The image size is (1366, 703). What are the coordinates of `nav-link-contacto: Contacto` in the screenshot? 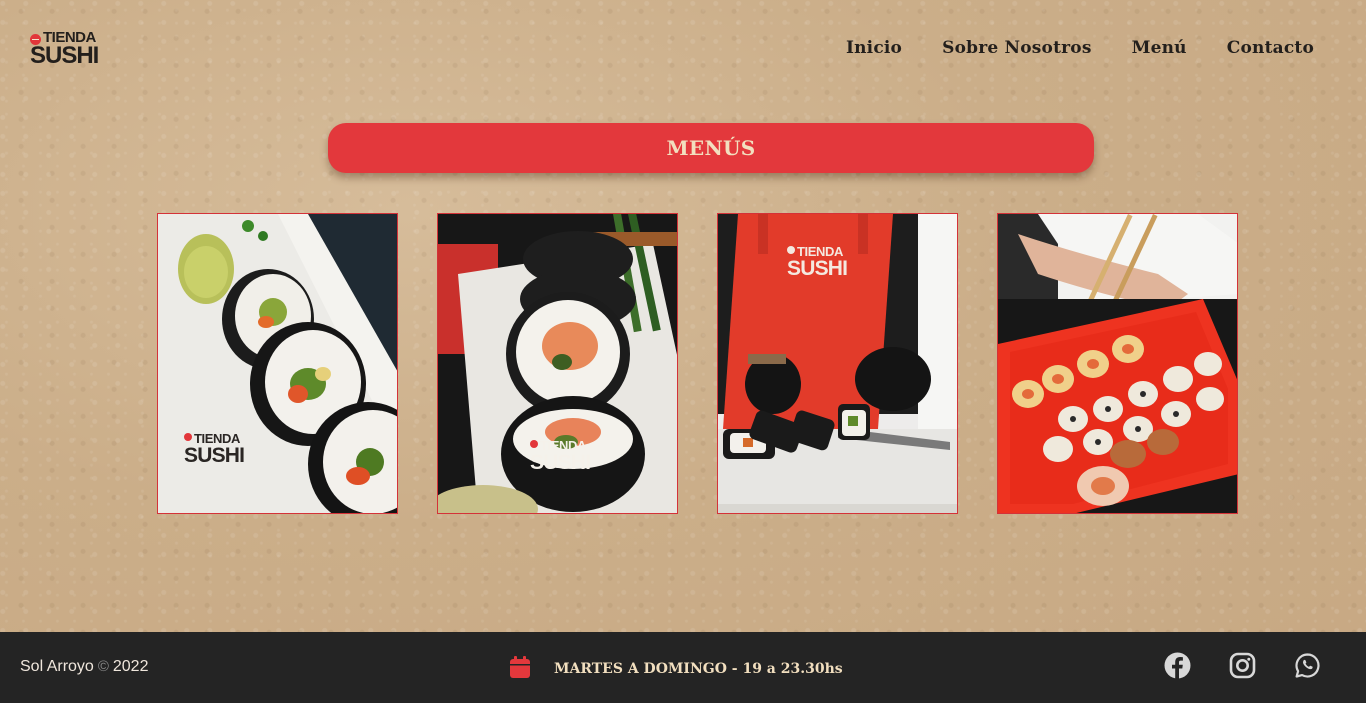 It's located at (1270, 48).